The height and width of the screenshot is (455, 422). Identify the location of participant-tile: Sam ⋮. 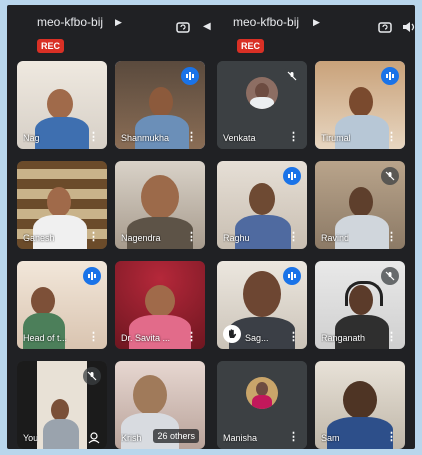
(360, 405).